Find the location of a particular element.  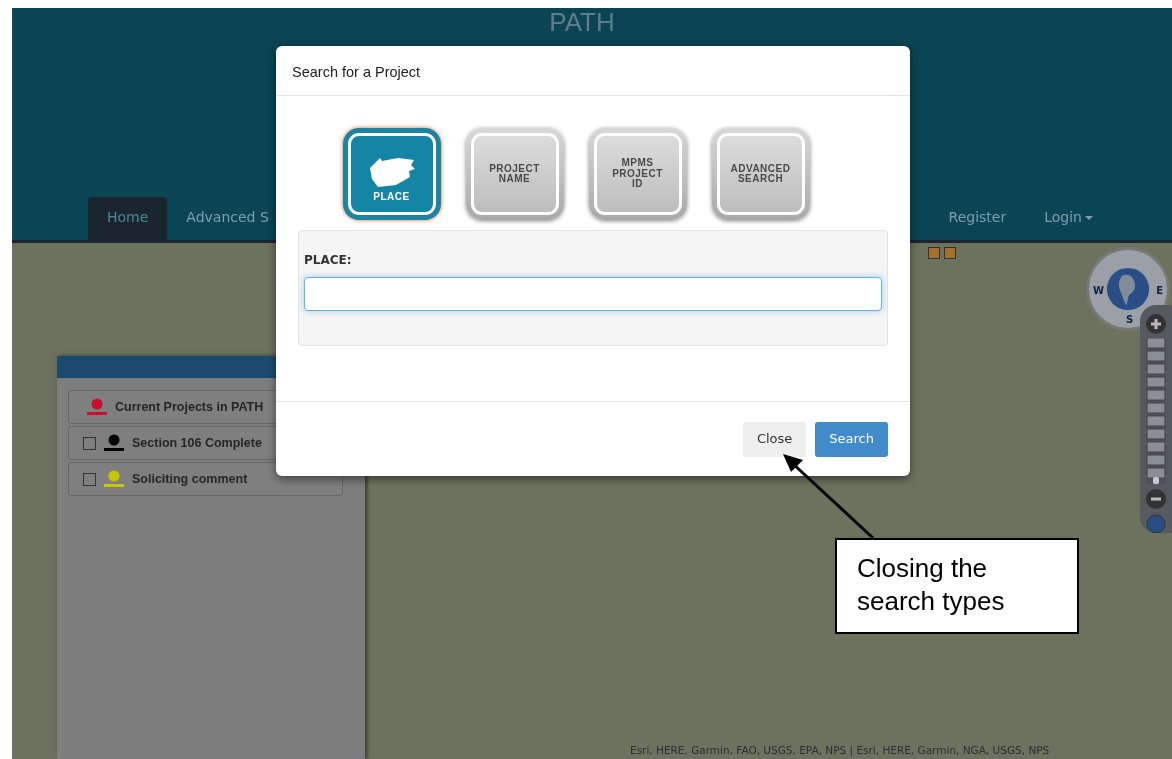

legend-item: Soliciting comment is located at coordinates (205, 479).